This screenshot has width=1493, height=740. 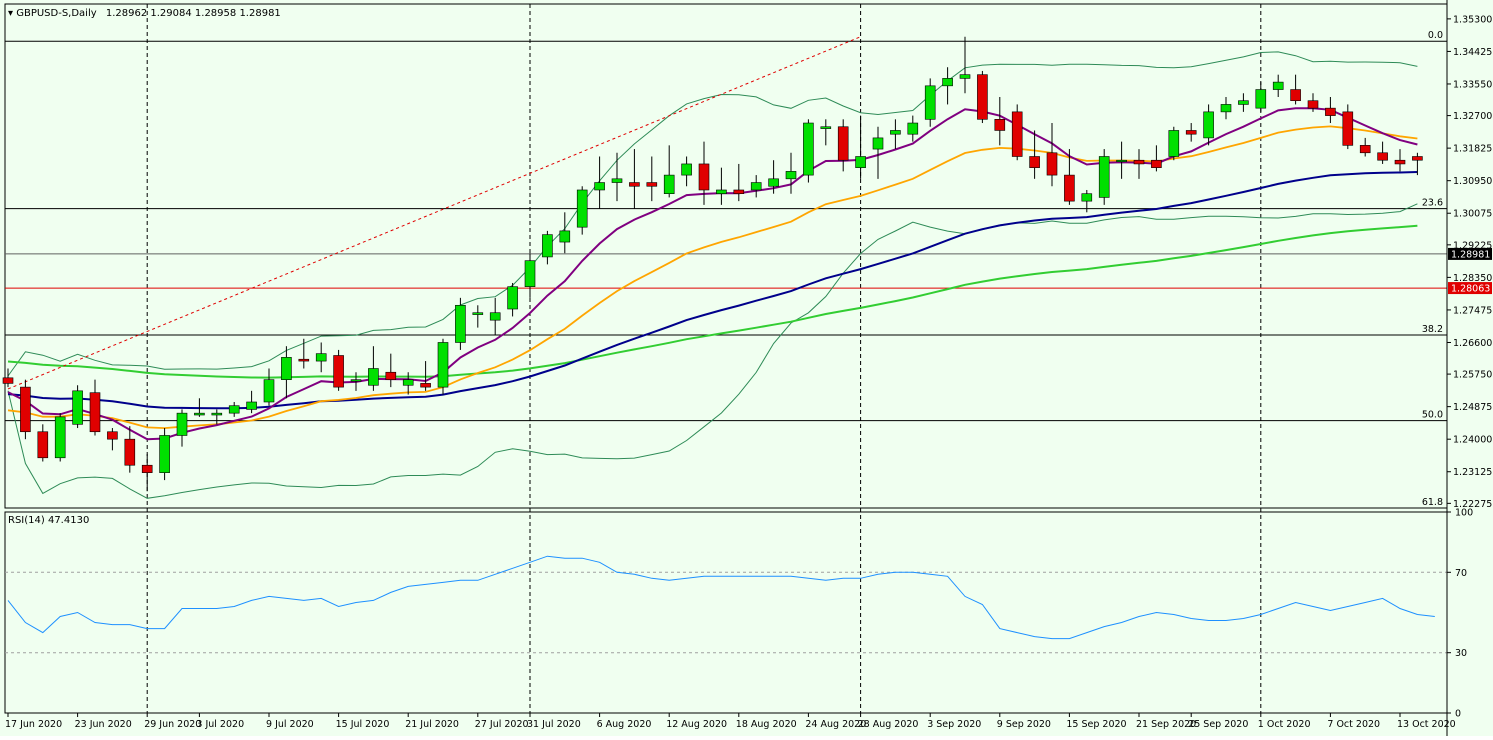 What do you see at coordinates (1432, 203) in the screenshot?
I see `fib-level-label: 23.6` at bounding box center [1432, 203].